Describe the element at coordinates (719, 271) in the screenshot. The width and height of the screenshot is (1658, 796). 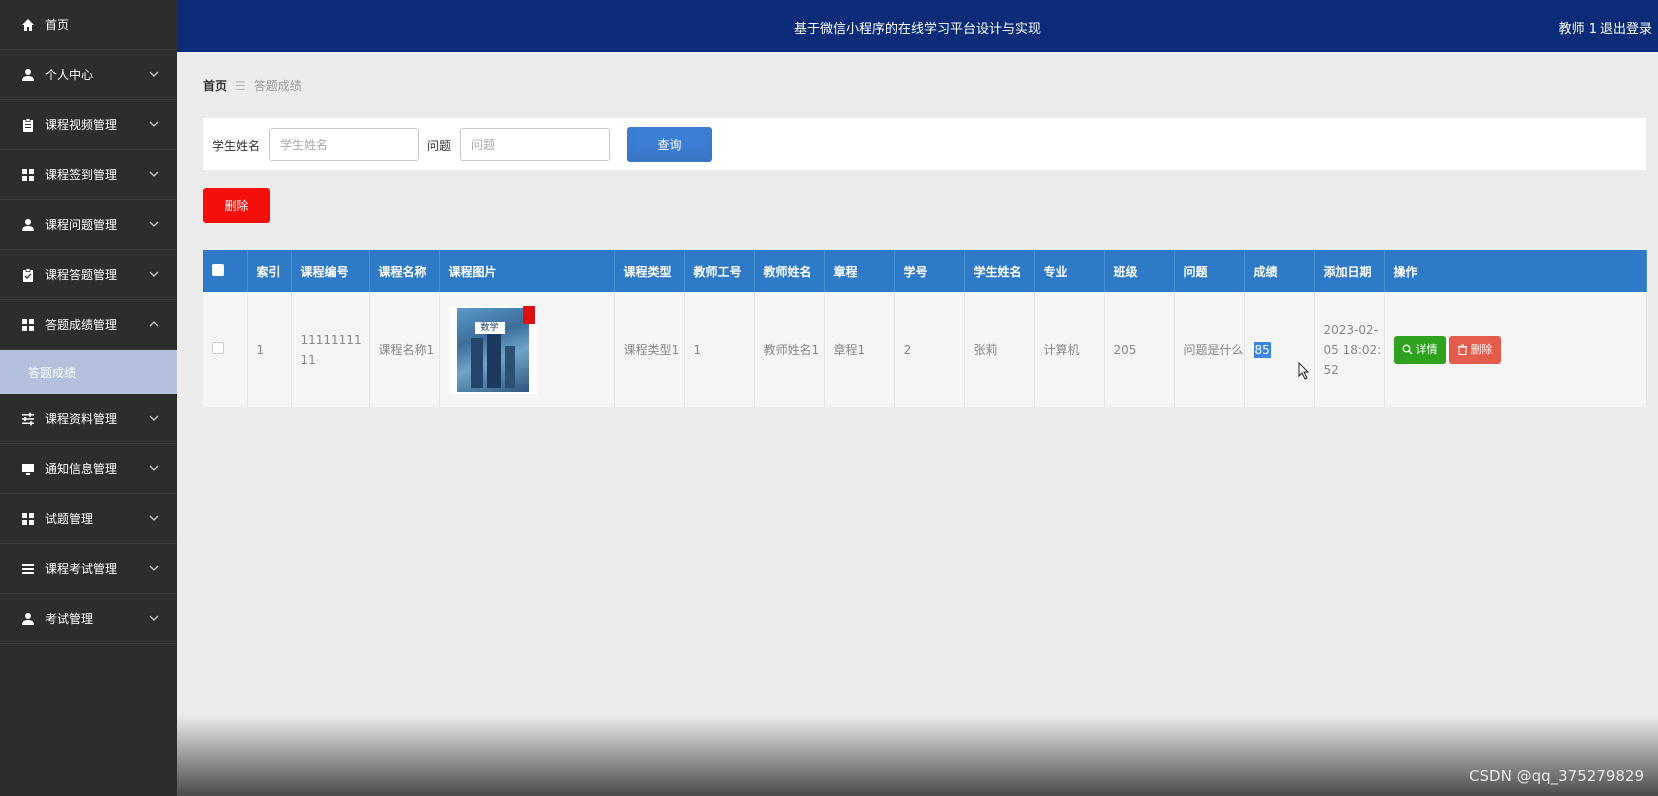
I see `col-header: 教师工号` at that location.